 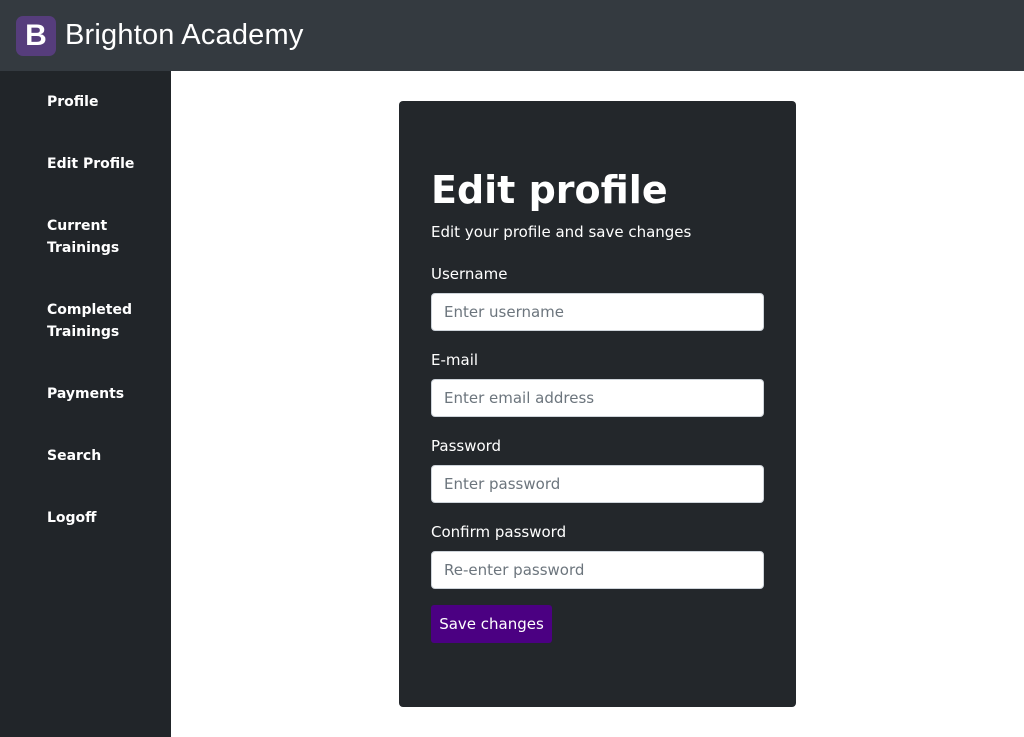 What do you see at coordinates (597, 312) in the screenshot?
I see `username-input` at bounding box center [597, 312].